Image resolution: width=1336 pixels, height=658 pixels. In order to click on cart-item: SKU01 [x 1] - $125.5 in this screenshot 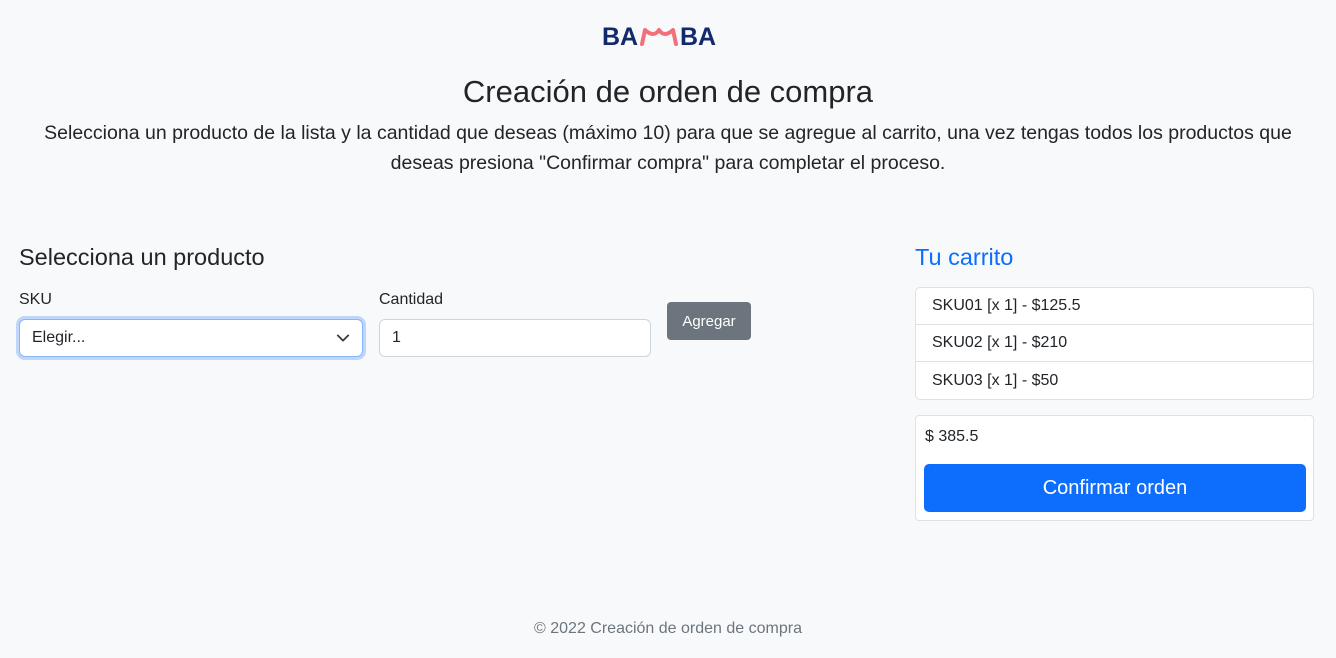, I will do `click(1114, 306)`.